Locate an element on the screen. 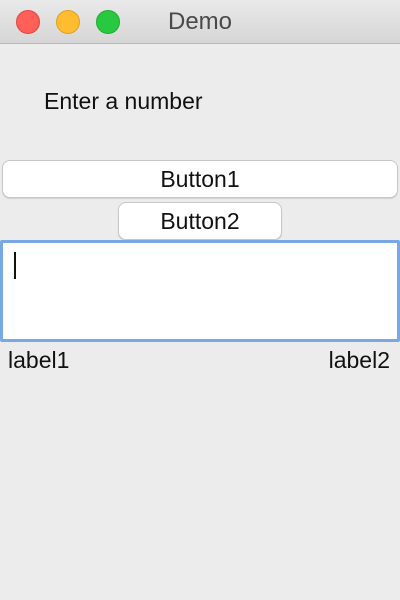 This screenshot has width=400, height=600. prompt-label: Enter a number is located at coordinates (123, 101).